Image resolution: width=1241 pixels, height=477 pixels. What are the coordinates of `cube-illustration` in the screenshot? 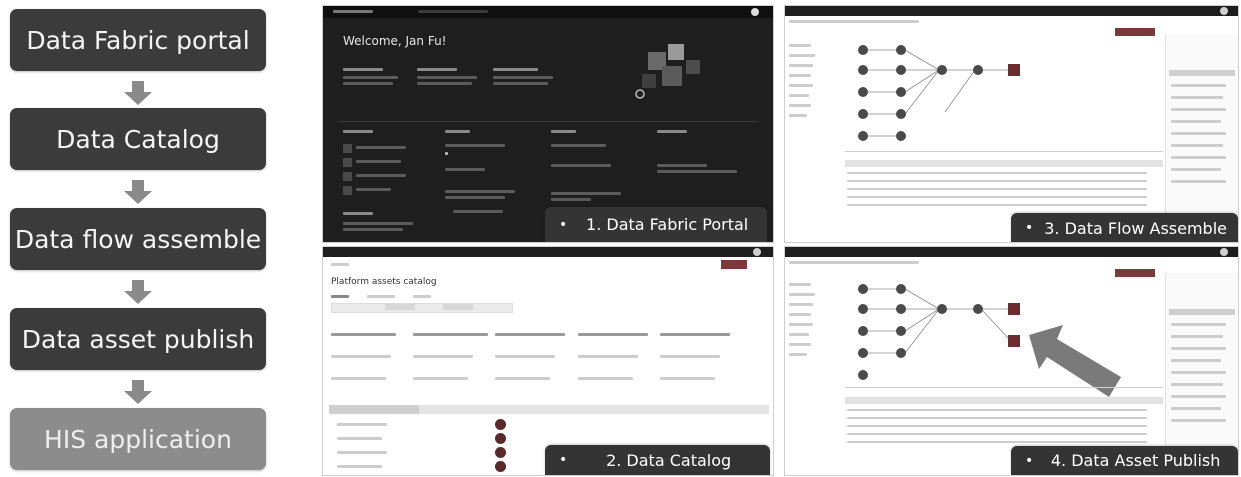 It's located at (667, 71).